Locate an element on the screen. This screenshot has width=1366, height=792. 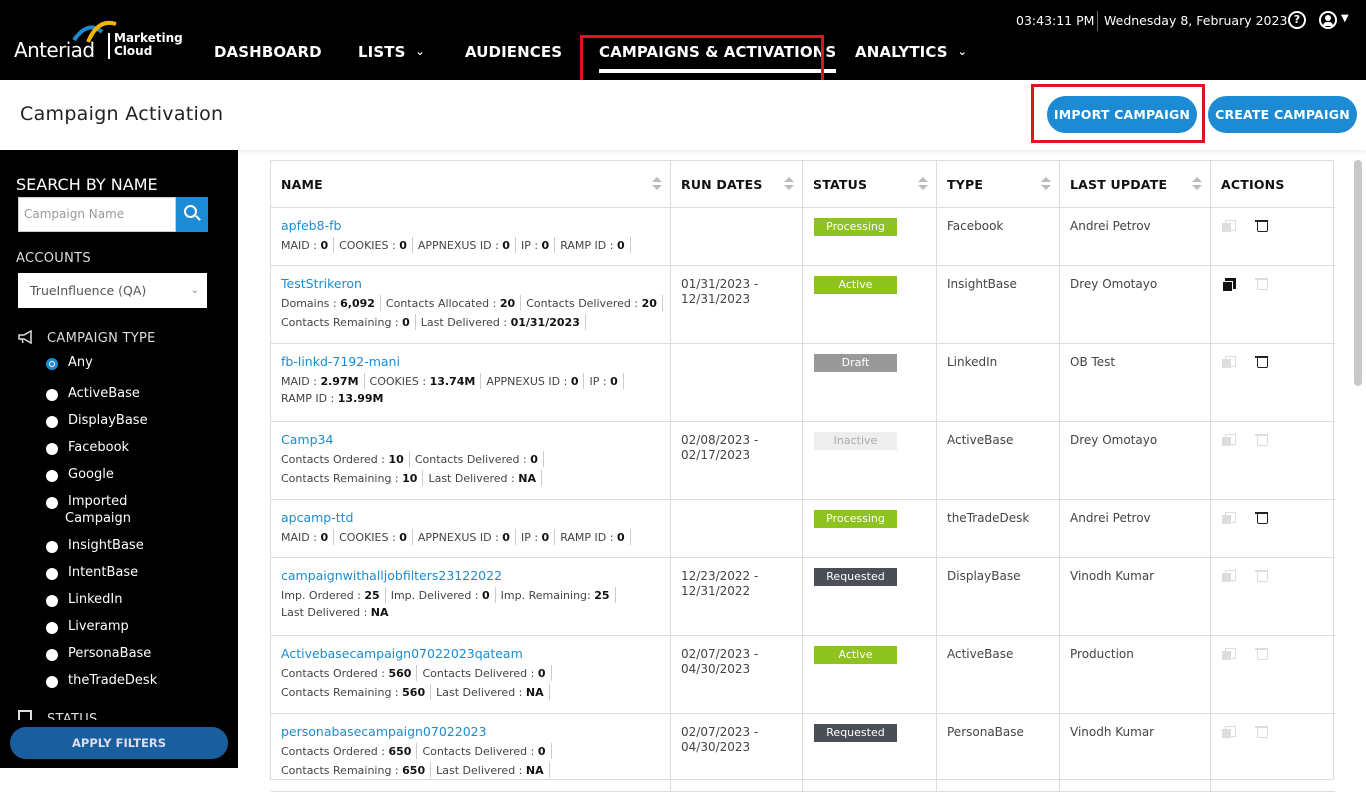
radio-imported is located at coordinates (52, 503).